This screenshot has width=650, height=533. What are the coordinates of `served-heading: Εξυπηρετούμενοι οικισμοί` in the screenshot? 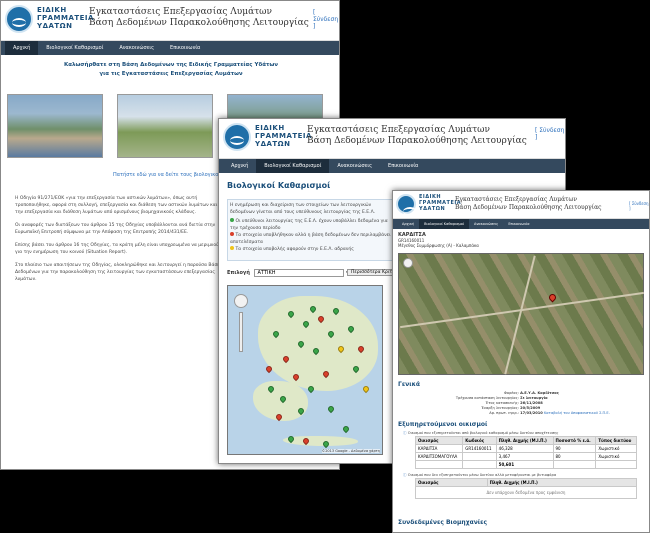 It's located at (443, 424).